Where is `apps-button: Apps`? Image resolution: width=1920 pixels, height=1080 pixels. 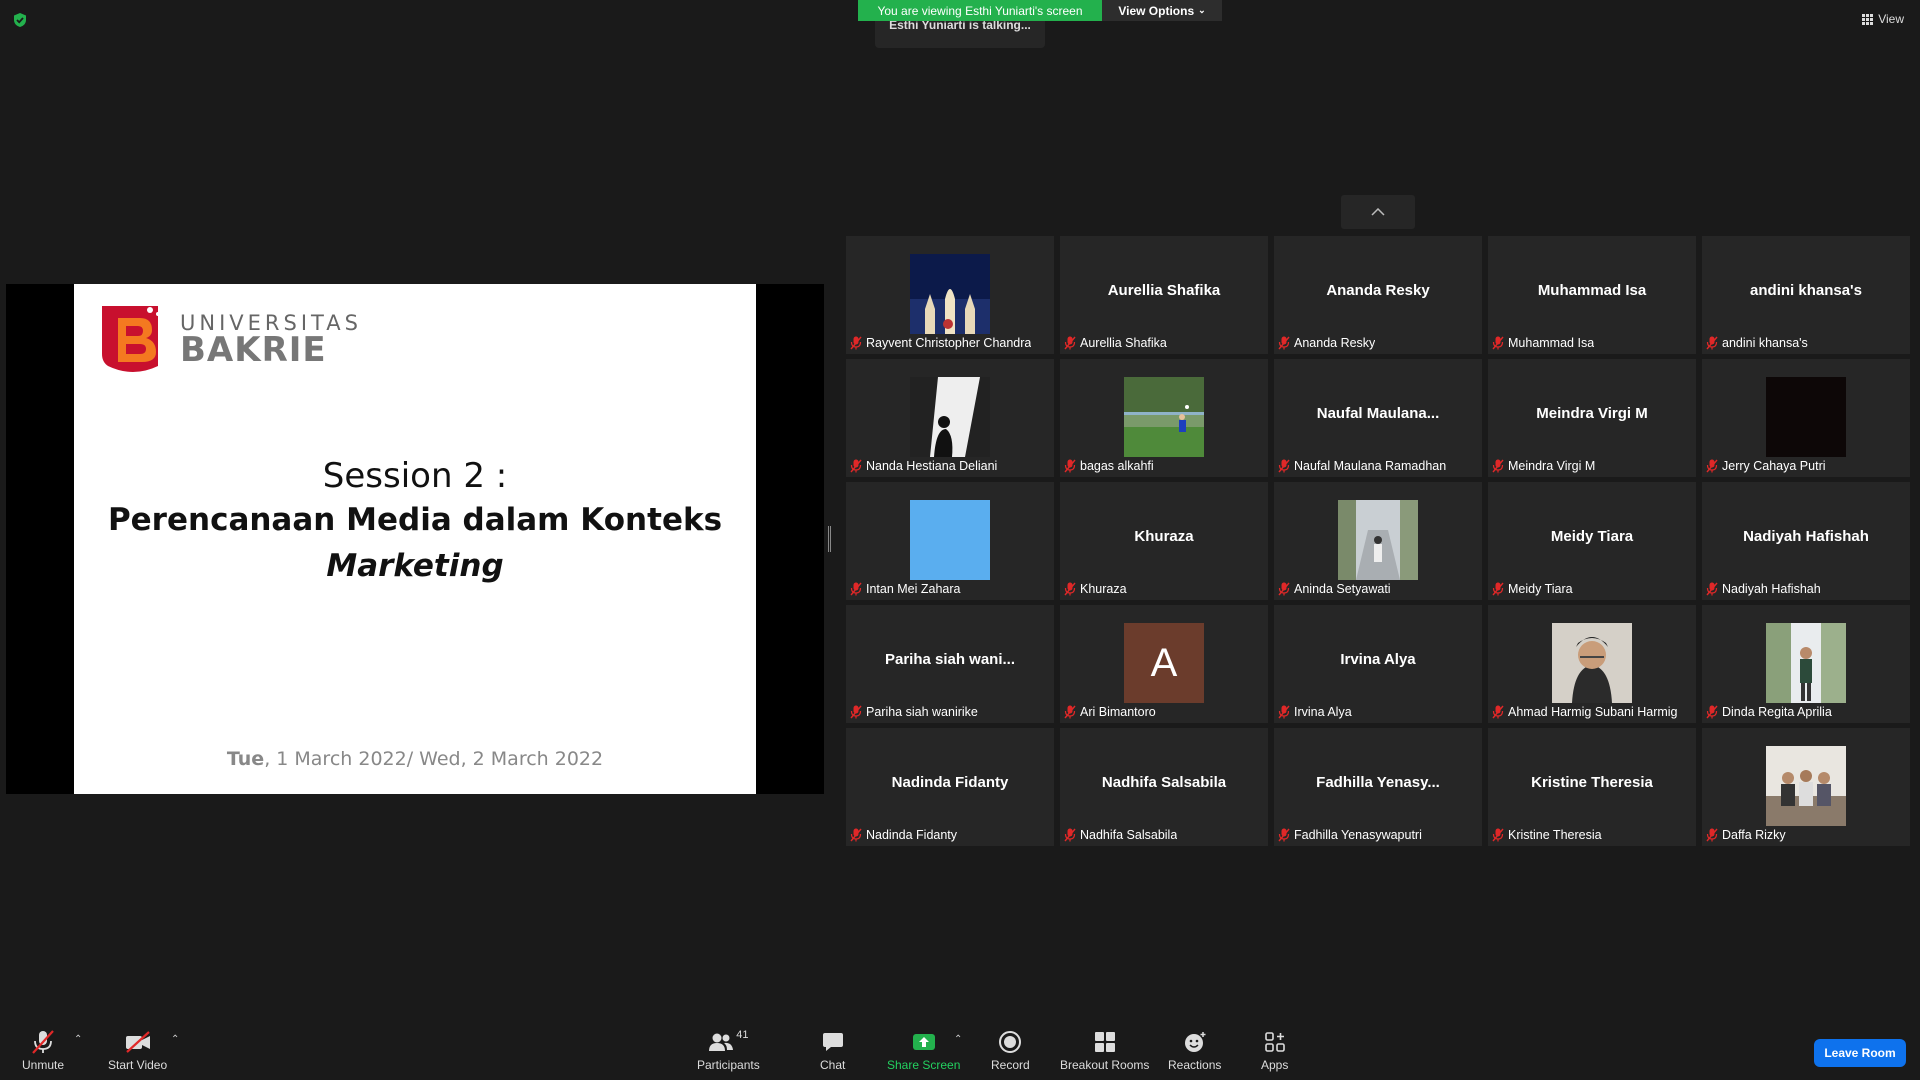
apps-button: Apps is located at coordinates (1274, 1051).